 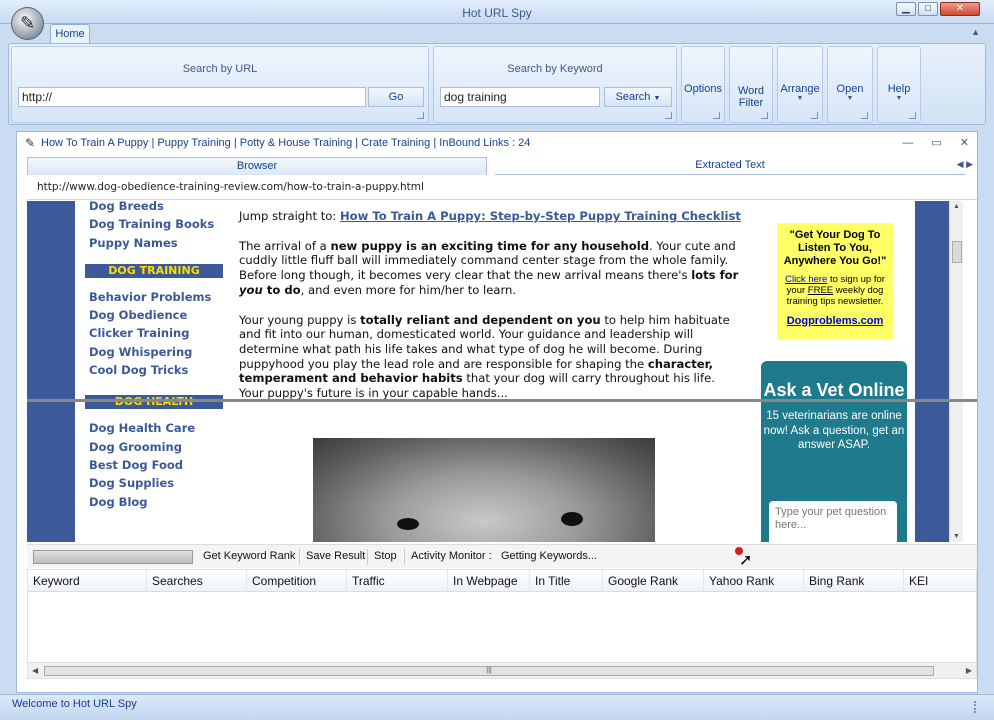 I want to click on save-result-button: Save Result, so click(x=335, y=556).